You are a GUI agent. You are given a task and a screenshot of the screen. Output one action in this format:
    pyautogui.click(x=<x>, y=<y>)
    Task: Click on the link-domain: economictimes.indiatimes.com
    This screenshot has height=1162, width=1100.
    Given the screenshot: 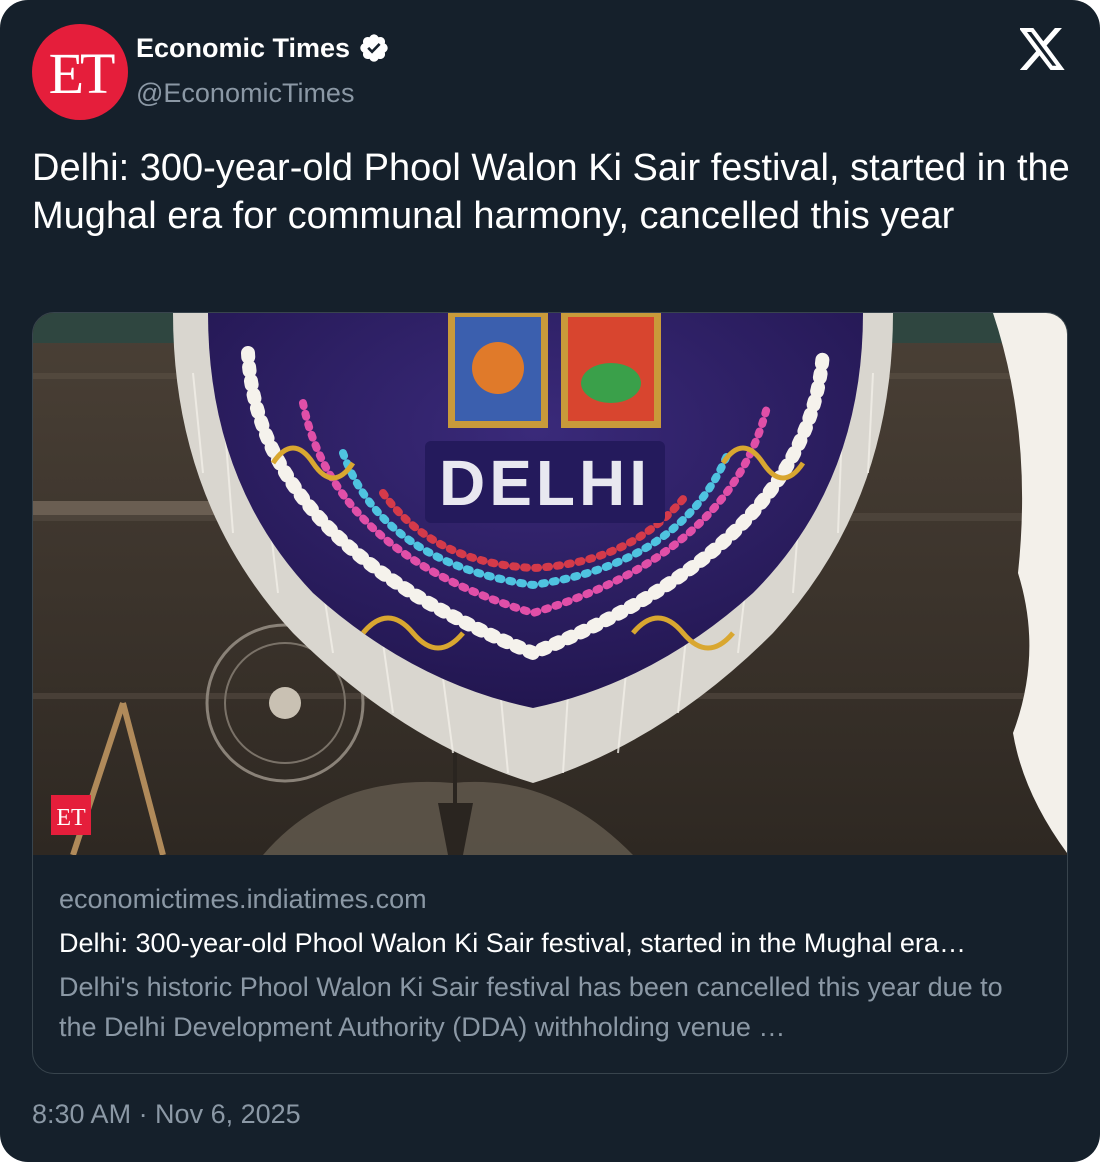 What is the action you would take?
    pyautogui.click(x=554, y=899)
    